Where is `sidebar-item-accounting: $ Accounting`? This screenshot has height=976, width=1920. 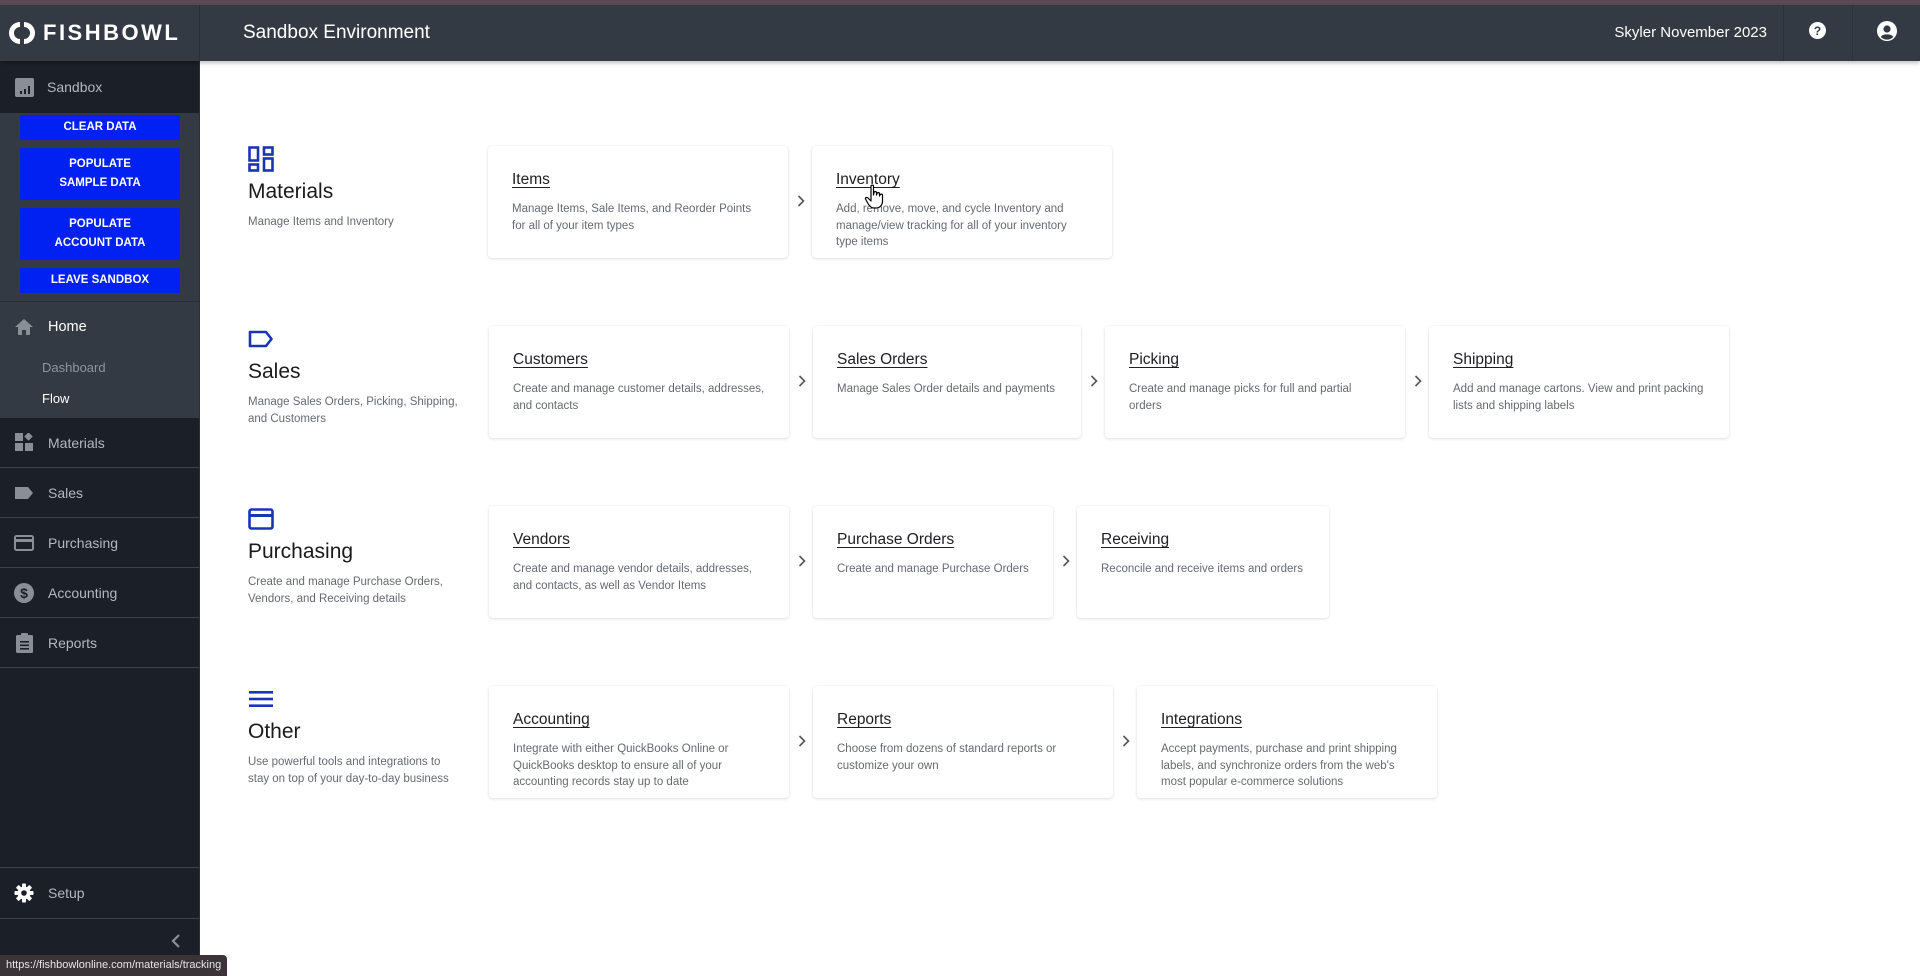 sidebar-item-accounting: $ Accounting is located at coordinates (99, 593).